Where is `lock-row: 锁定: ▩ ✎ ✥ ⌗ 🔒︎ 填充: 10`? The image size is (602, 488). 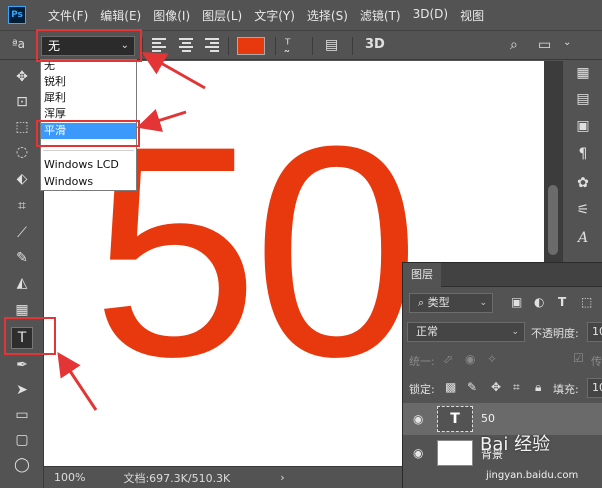 lock-row: 锁定: ▩ ✎ ✥ ⌗ 🔒︎ 填充: 10 is located at coordinates (502, 388).